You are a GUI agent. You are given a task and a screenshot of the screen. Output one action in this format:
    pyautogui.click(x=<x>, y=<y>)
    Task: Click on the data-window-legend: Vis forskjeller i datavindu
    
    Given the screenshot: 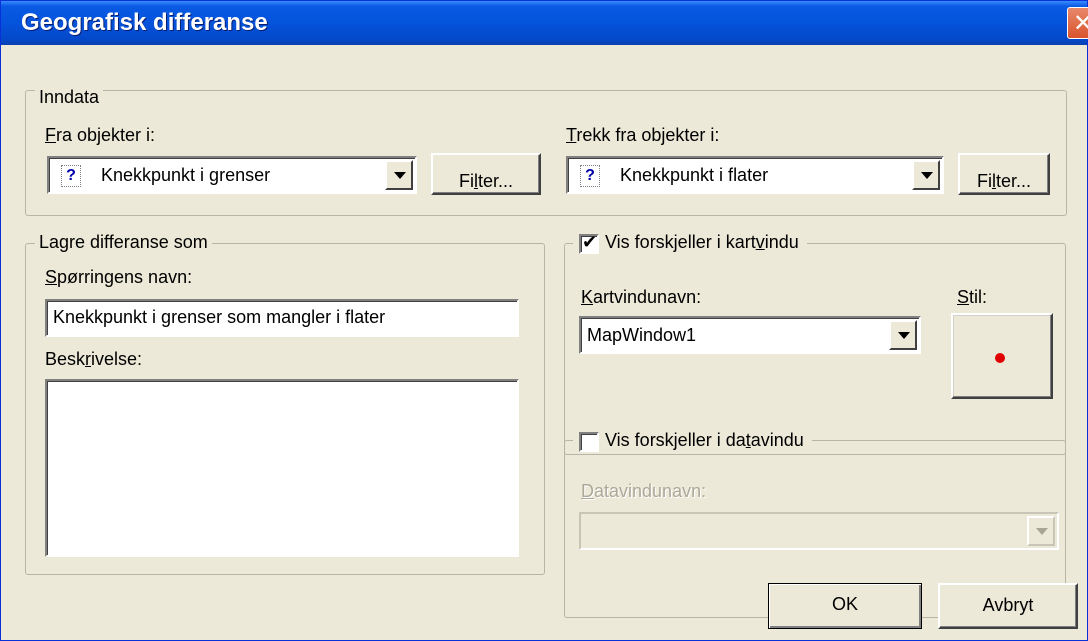 What is the action you would take?
    pyautogui.click(x=692, y=440)
    